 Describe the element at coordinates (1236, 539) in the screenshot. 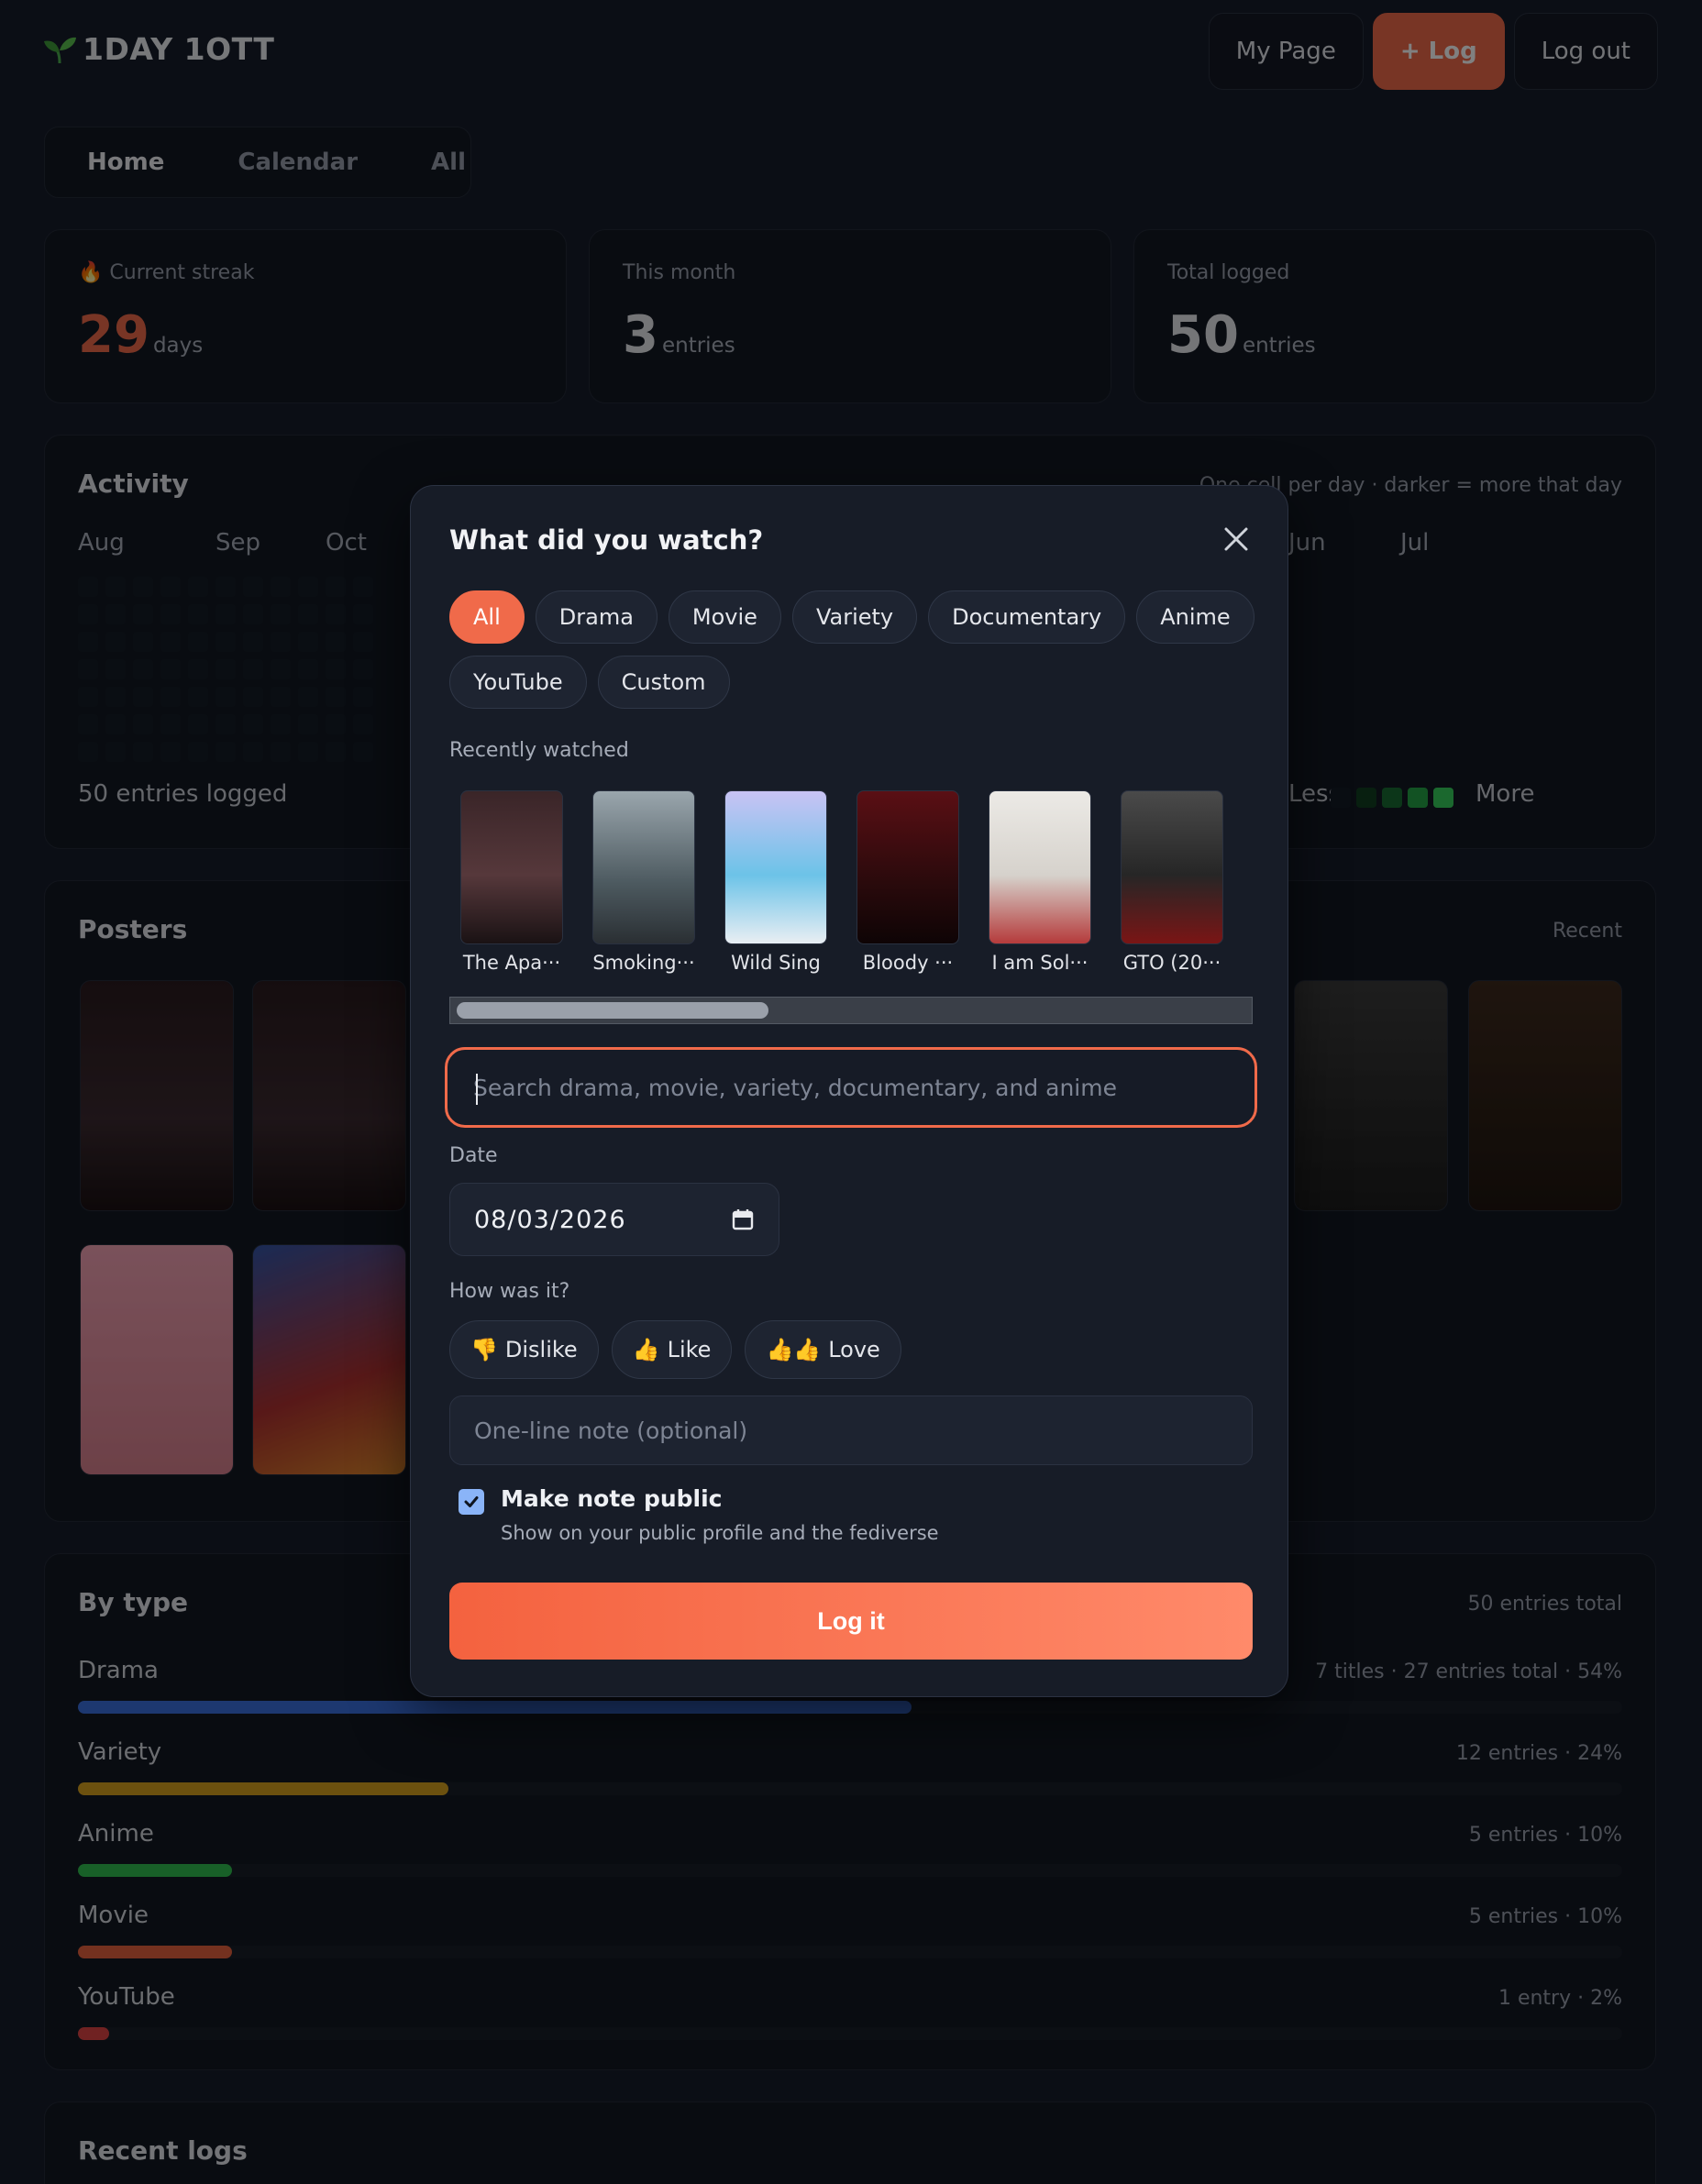

I see `close-icon` at that location.